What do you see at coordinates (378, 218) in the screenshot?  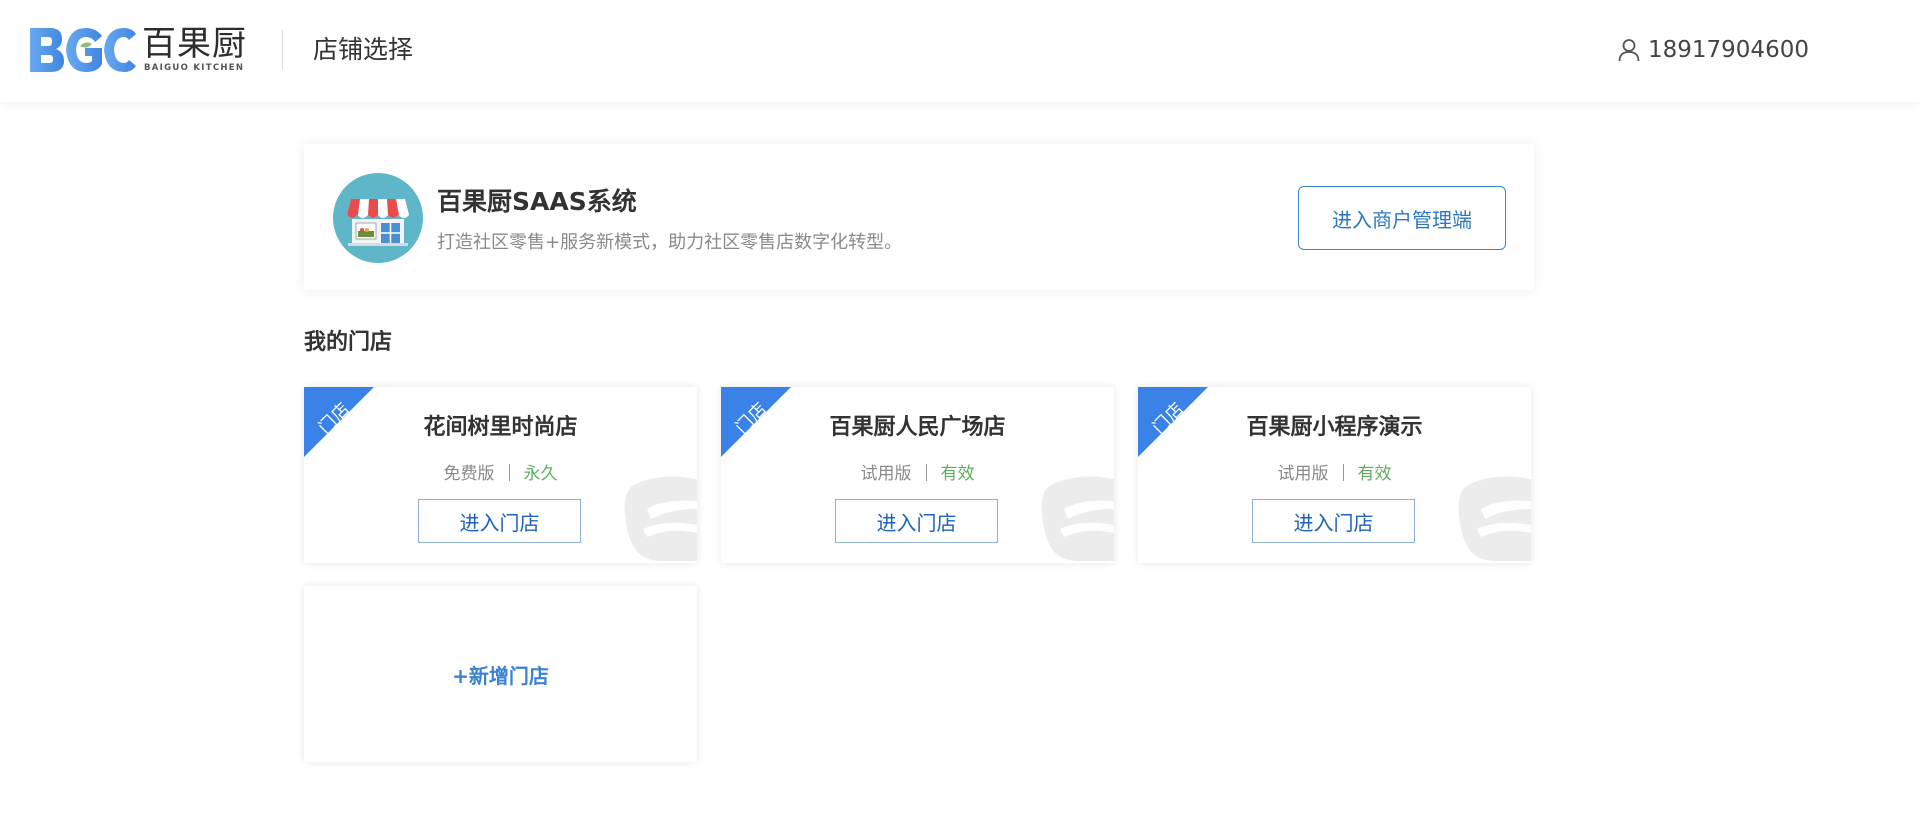 I see `shop-icon` at bounding box center [378, 218].